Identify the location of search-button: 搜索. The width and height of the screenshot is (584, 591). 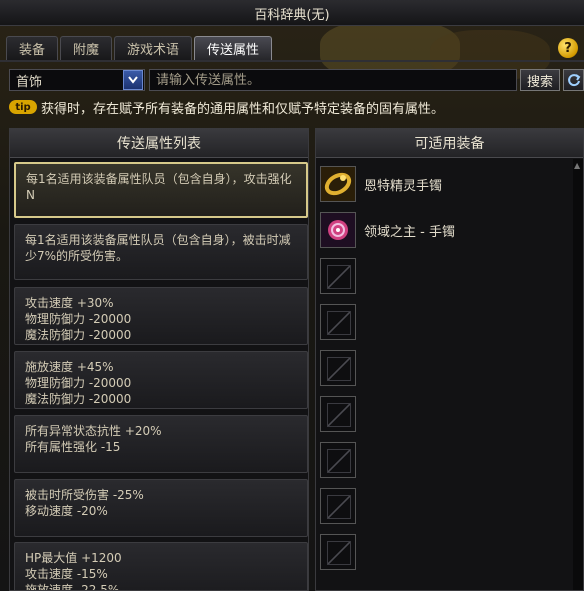
(540, 80).